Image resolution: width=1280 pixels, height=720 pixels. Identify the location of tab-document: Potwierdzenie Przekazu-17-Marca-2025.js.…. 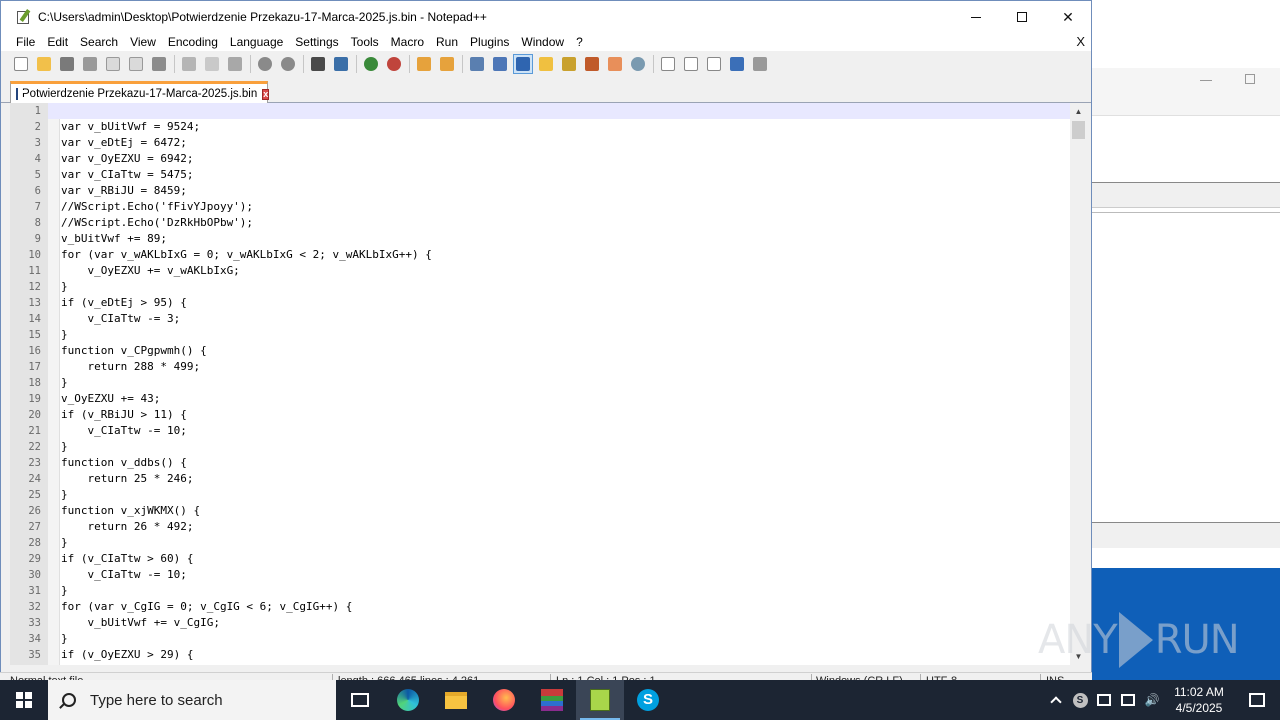
(140, 92).